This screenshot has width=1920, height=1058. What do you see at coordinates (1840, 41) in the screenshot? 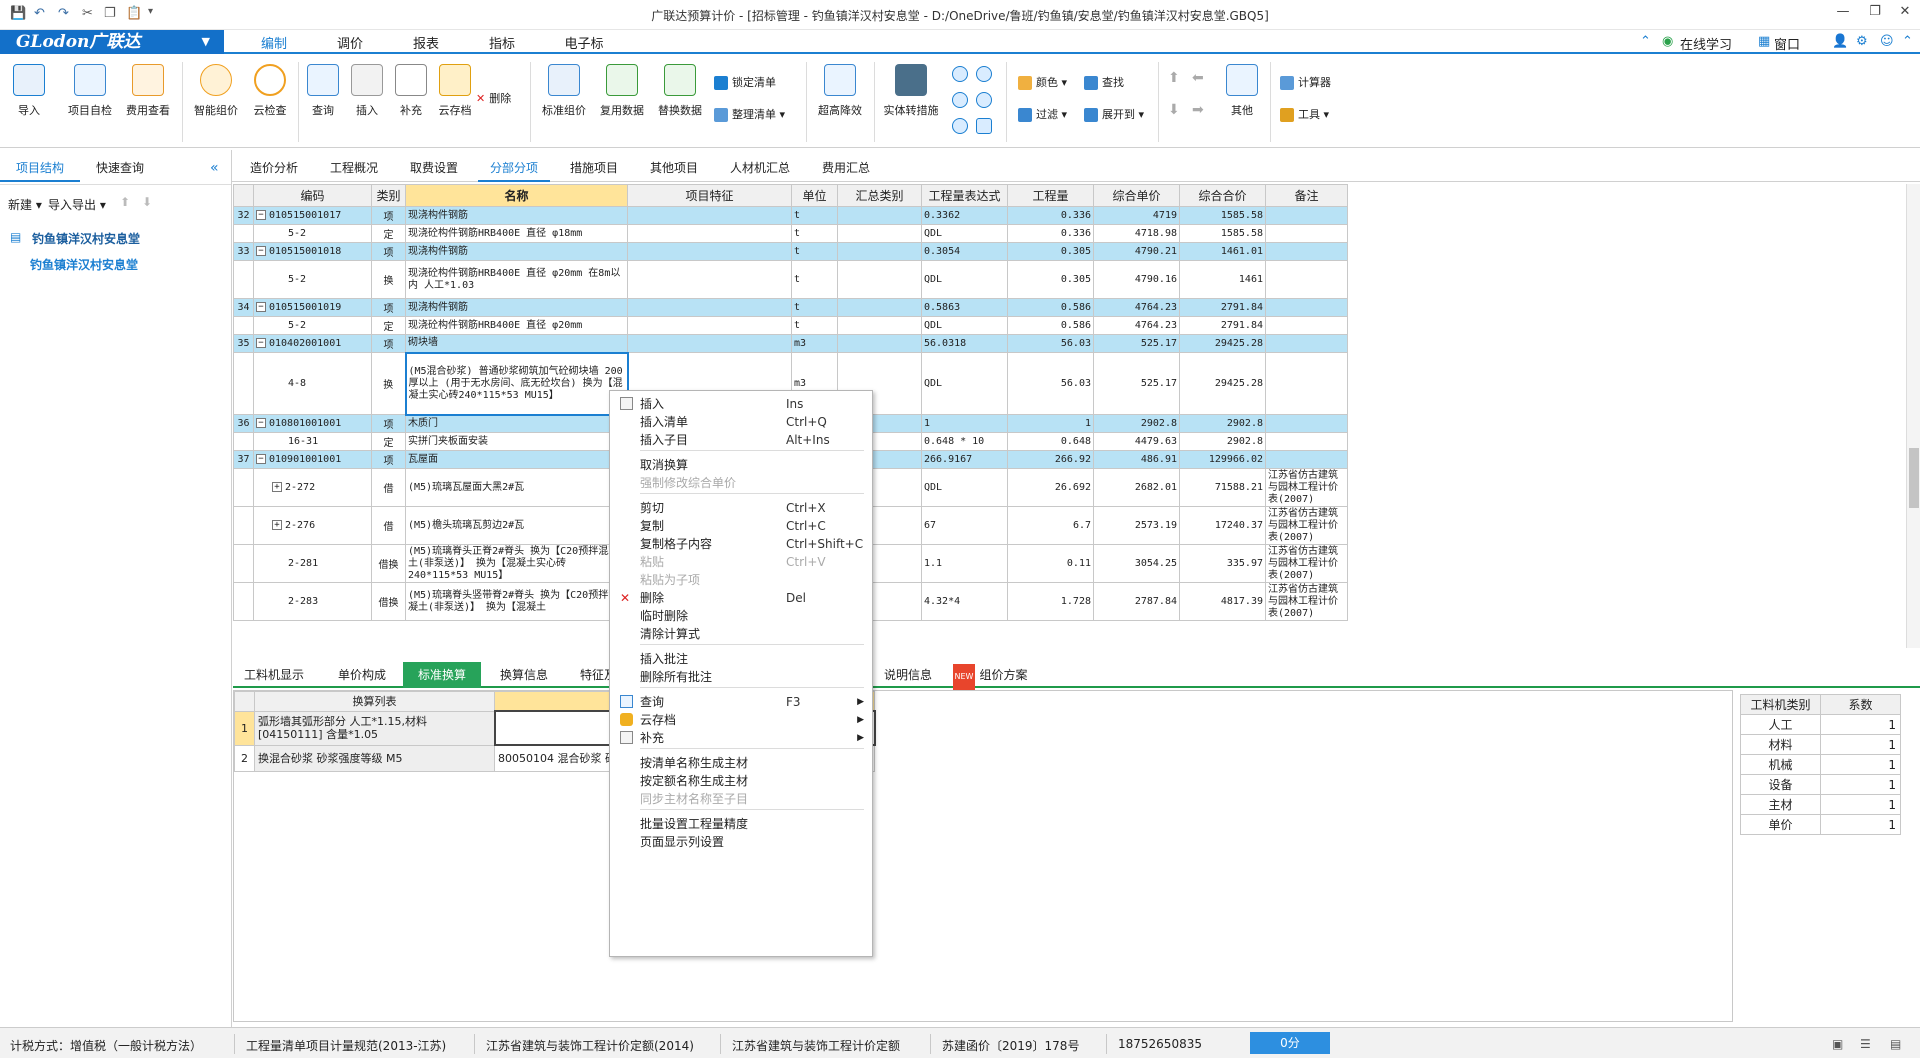
I see `user-icon: 👤` at bounding box center [1840, 41].